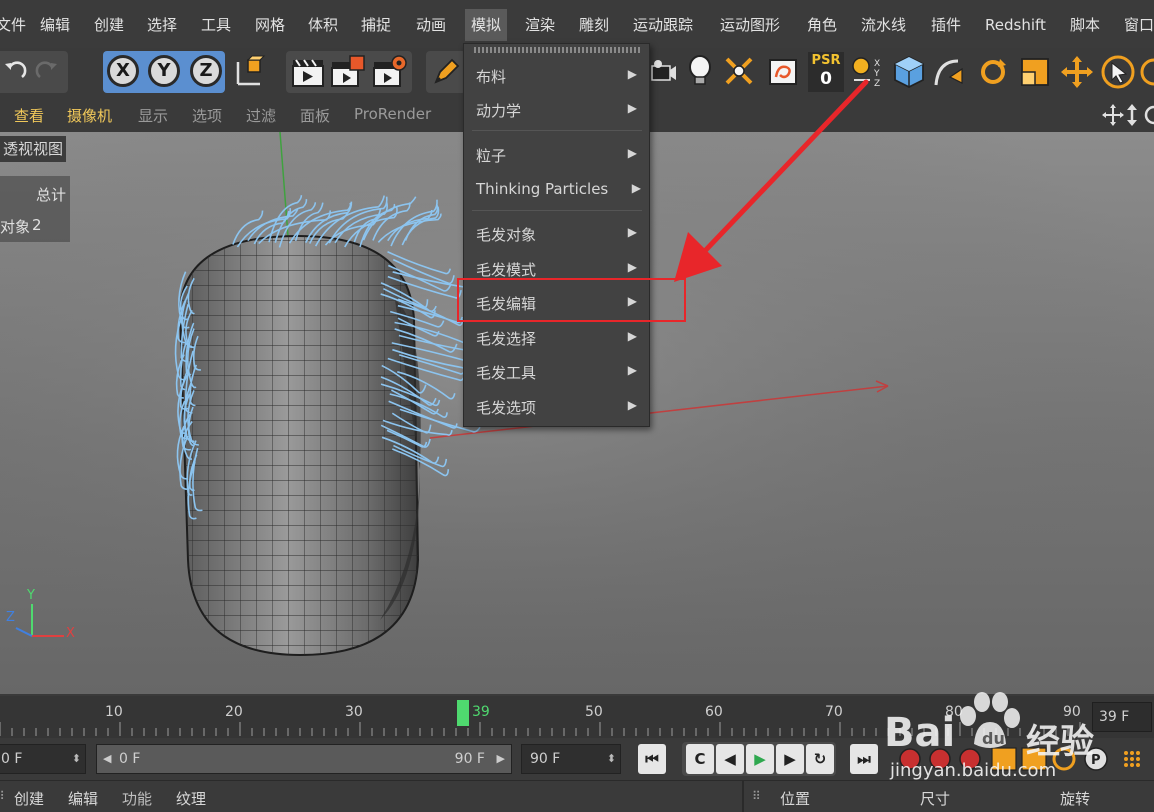  What do you see at coordinates (822, 25) in the screenshot?
I see `menu-character: 角色` at bounding box center [822, 25].